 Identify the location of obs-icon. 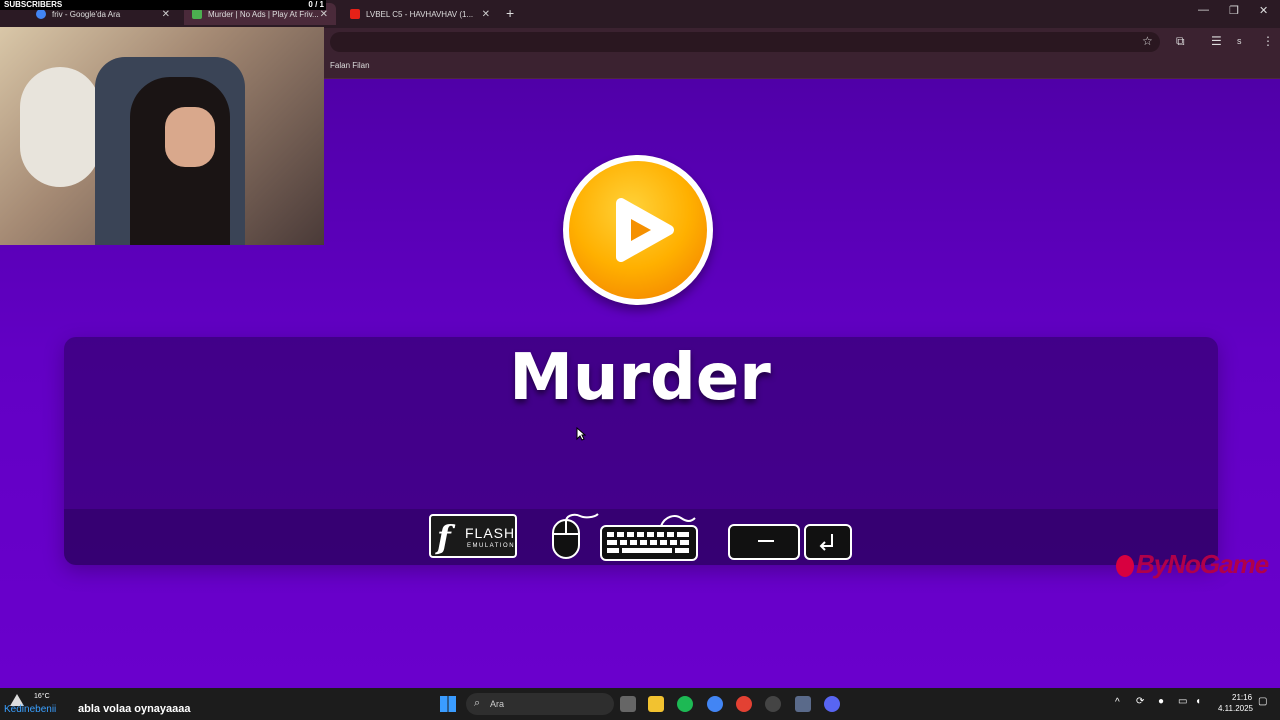
(773, 704).